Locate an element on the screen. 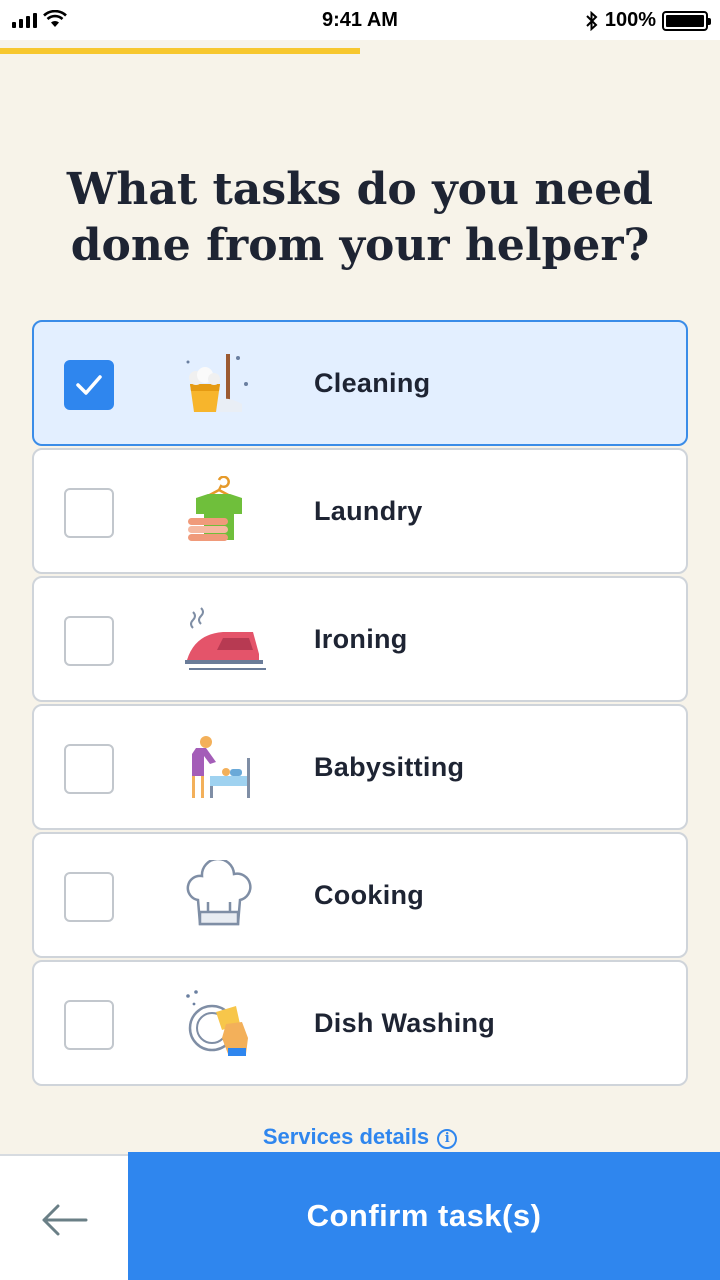 Image resolution: width=720 pixels, height=1280 pixels. back-button is located at coordinates (64, 1217).